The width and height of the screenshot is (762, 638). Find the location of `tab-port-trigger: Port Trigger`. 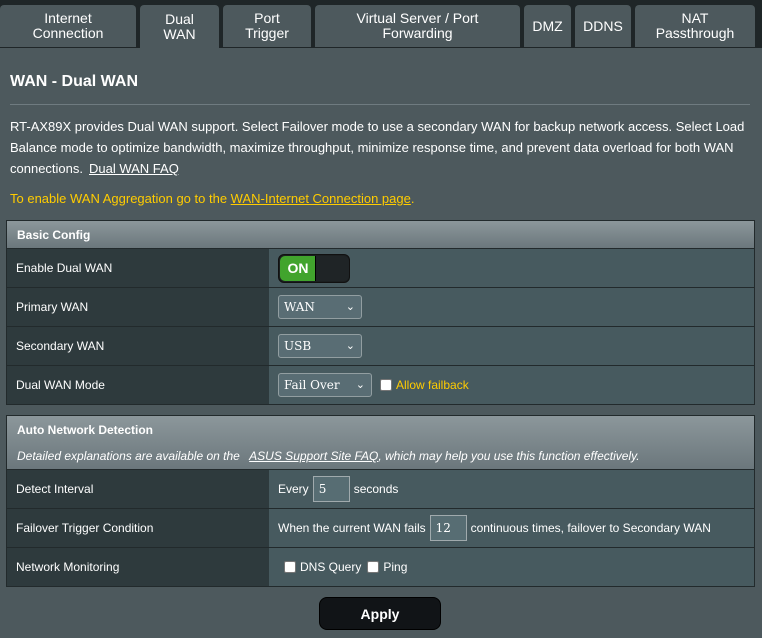

tab-port-trigger: Port Trigger is located at coordinates (267, 26).